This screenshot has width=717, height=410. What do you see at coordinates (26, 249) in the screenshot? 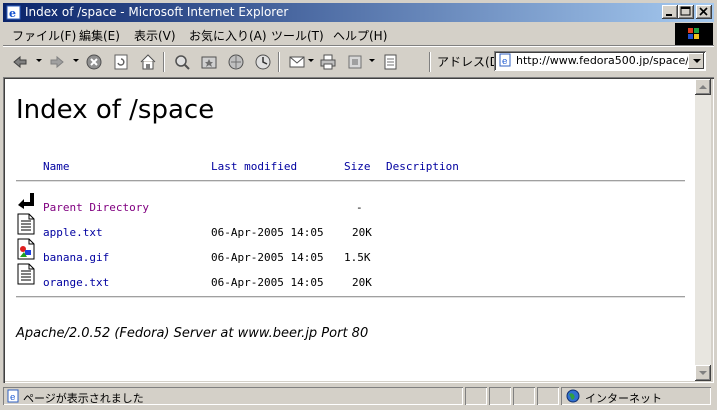
I see `image-file-icon` at bounding box center [26, 249].